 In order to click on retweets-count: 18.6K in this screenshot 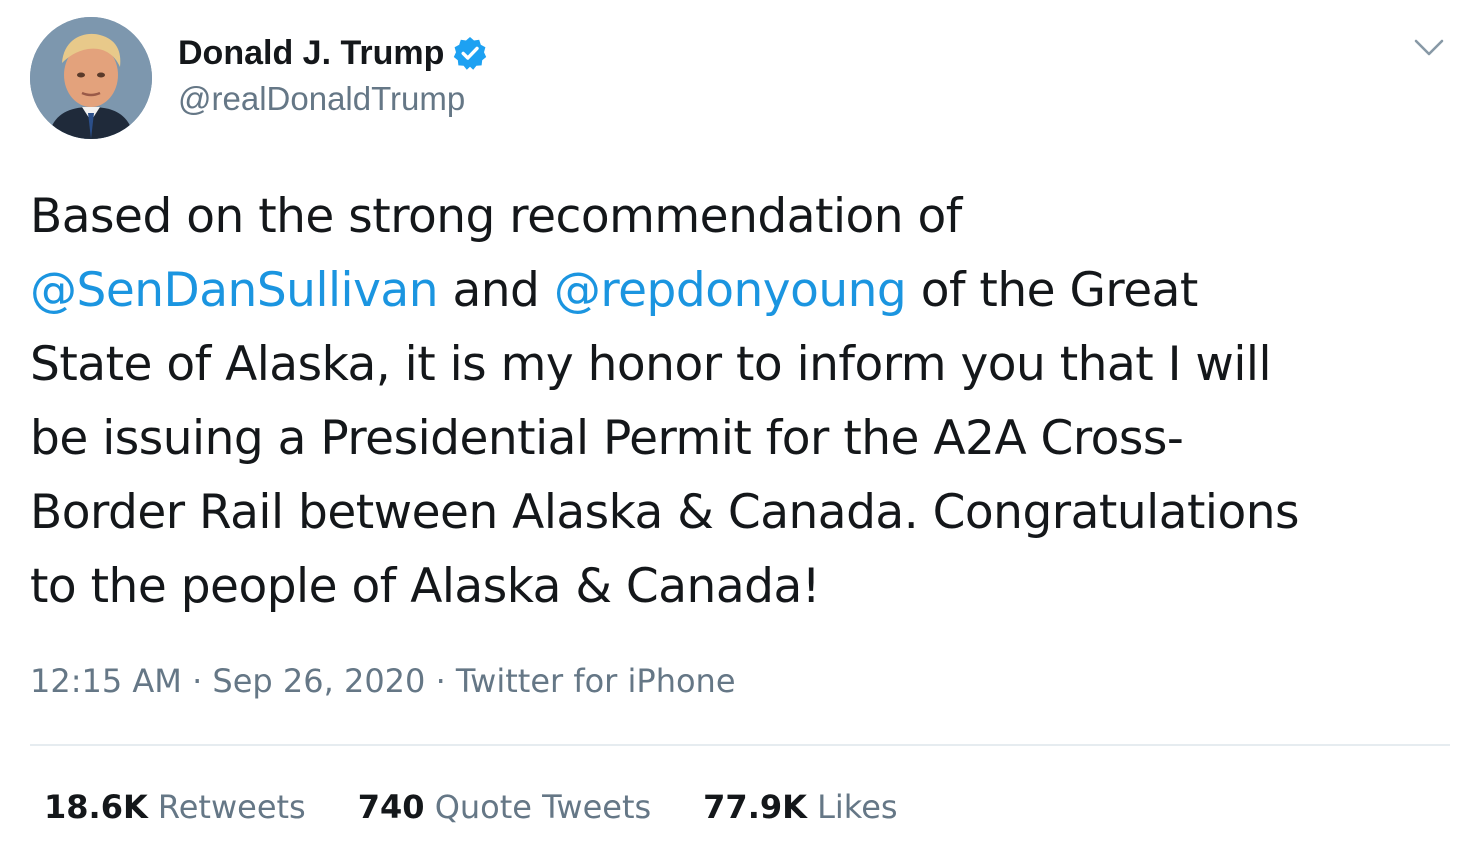, I will do `click(96, 807)`.